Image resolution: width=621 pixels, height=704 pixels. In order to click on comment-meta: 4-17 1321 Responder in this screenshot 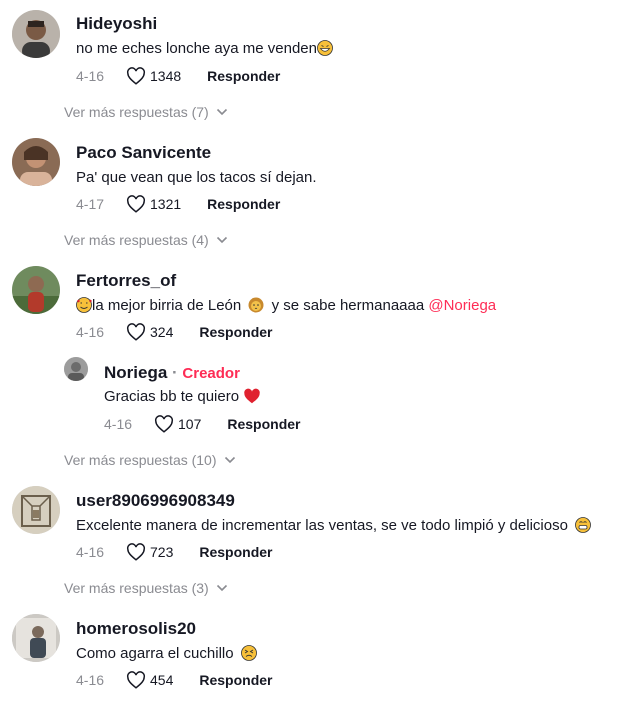, I will do `click(178, 204)`.